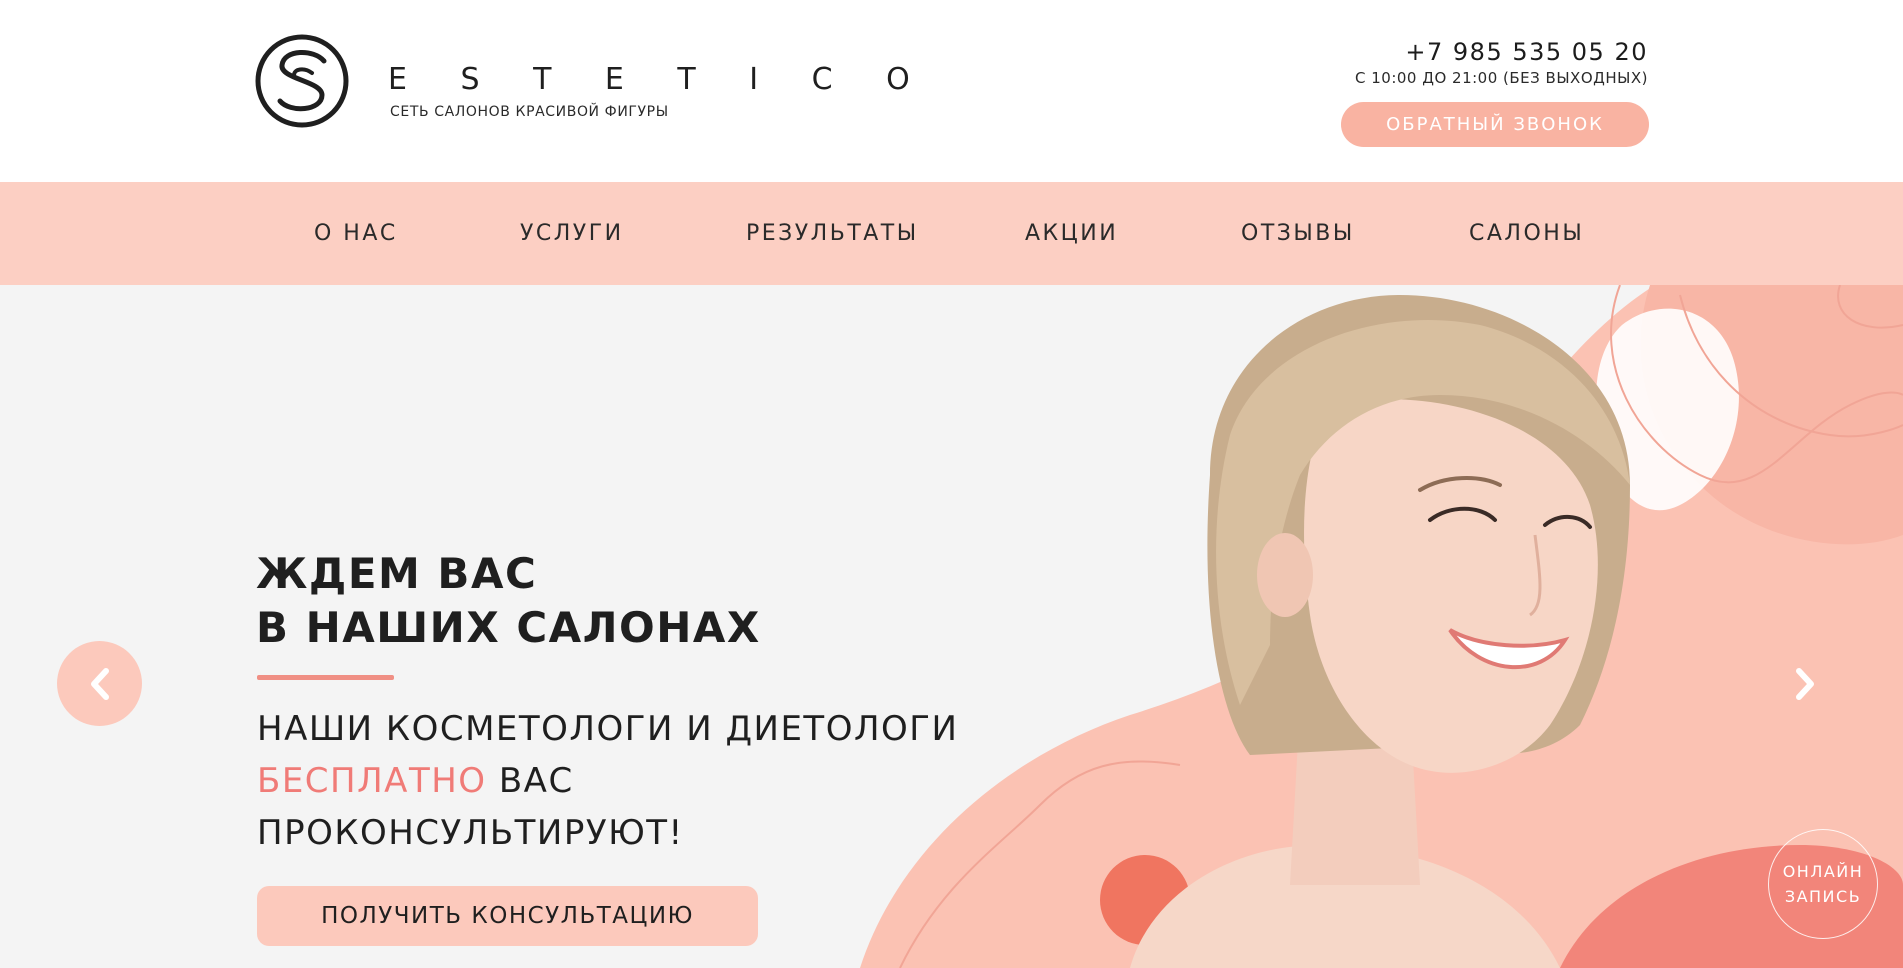 This screenshot has height=968, width=1903. I want to click on get-consultation-button: ПОЛУЧИТЬ КОНСУЛЬТАЦИЮ, so click(507, 916).